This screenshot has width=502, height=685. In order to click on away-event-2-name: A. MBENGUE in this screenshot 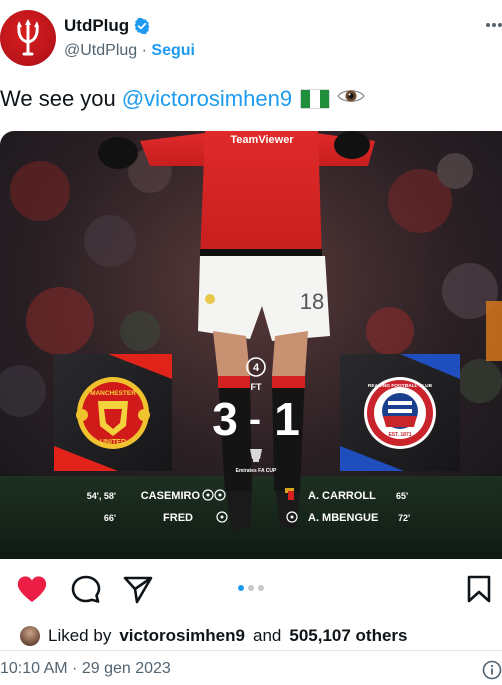, I will do `click(343, 518)`.